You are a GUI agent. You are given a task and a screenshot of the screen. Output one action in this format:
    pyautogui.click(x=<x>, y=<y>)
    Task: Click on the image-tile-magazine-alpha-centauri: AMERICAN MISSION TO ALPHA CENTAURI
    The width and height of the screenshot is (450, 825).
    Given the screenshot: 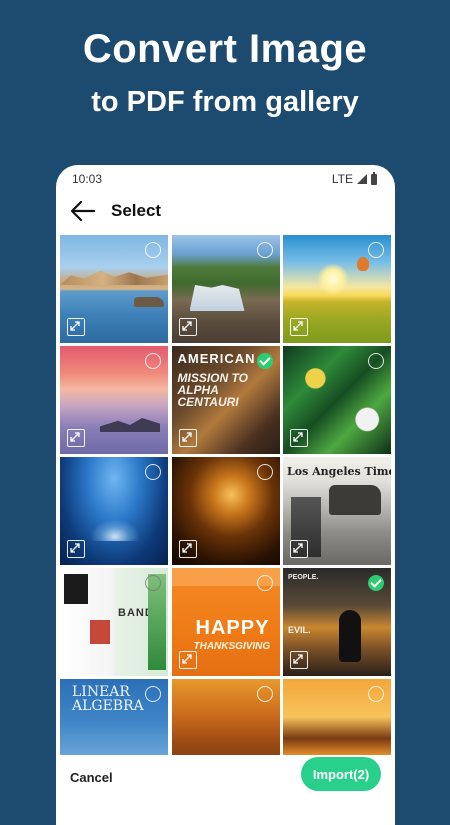 What is the action you would take?
    pyautogui.click(x=225, y=400)
    